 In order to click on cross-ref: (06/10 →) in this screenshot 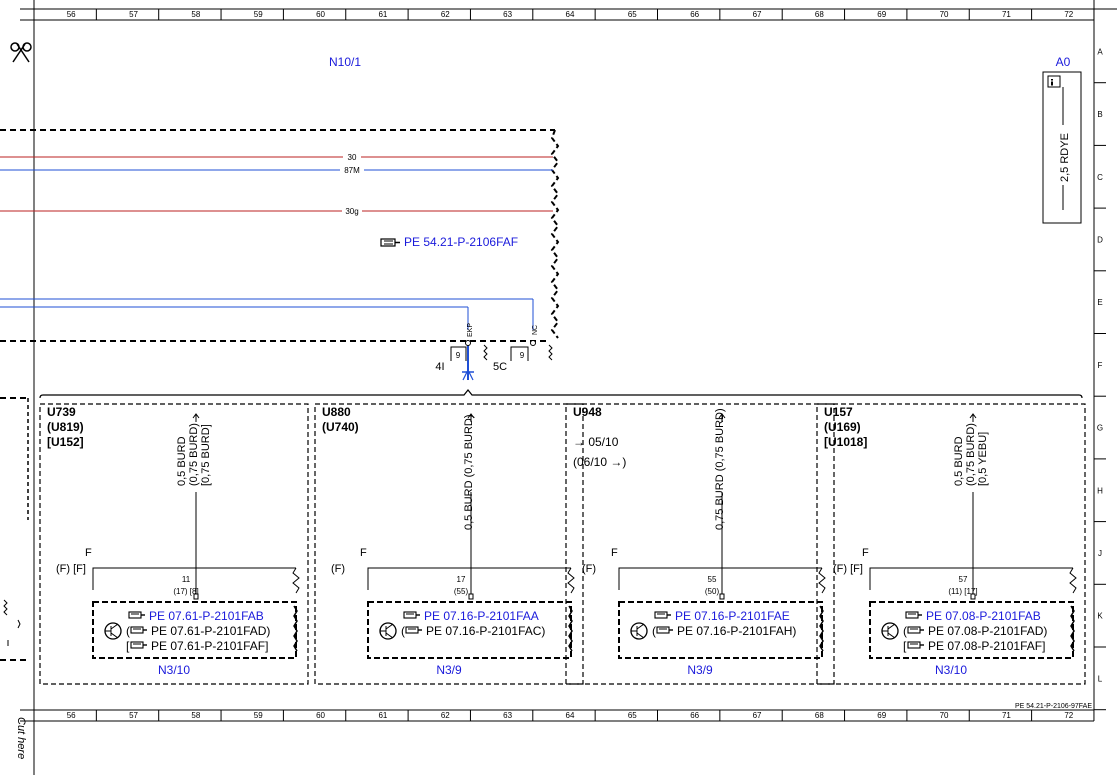, I will do `click(599, 462)`.